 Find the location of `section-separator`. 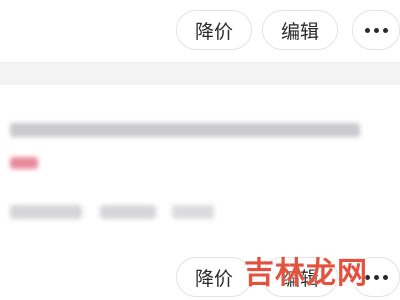

section-separator is located at coordinates (200, 74).